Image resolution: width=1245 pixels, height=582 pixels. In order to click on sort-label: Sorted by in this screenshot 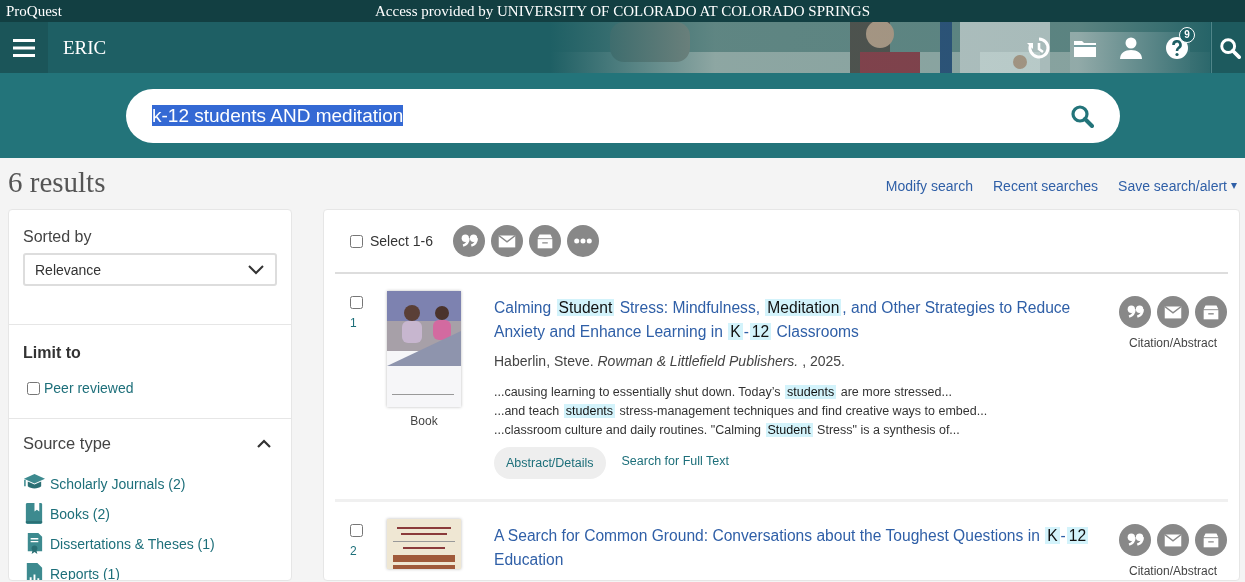, I will do `click(58, 237)`.